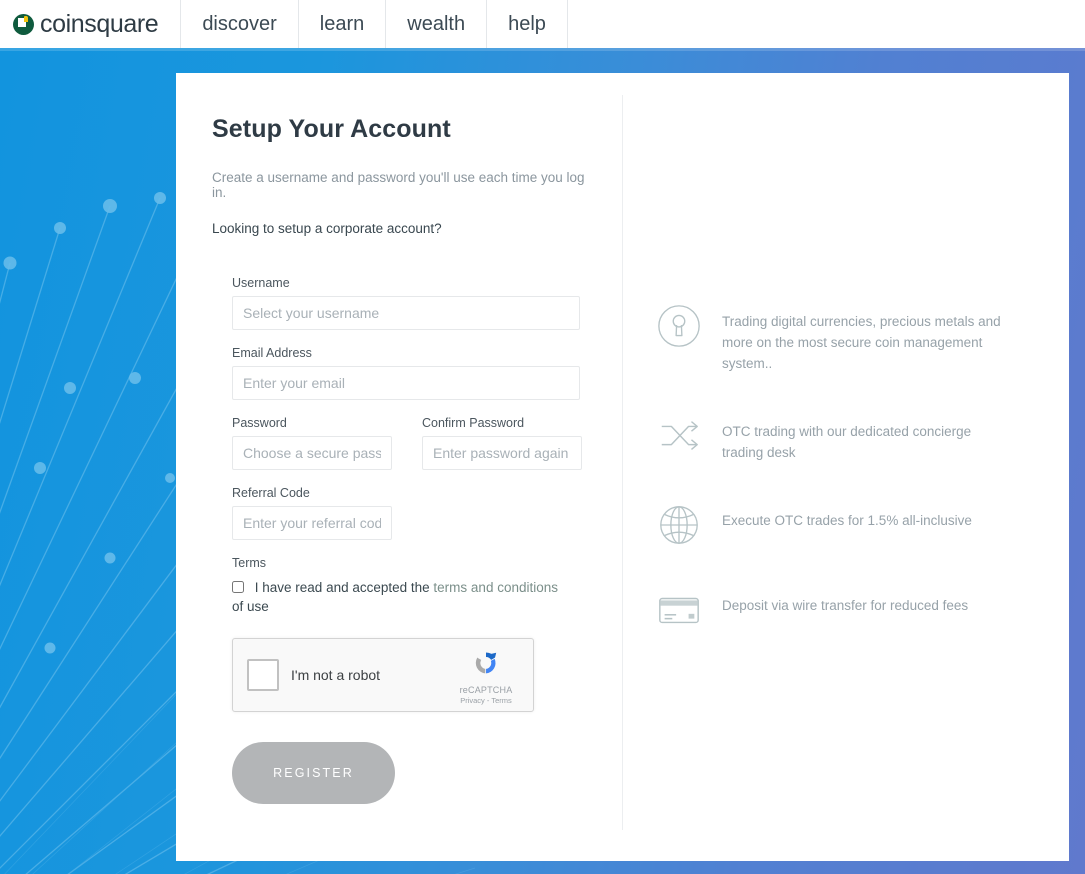 The width and height of the screenshot is (1085, 874). What do you see at coordinates (312, 523) in the screenshot?
I see `referral-code-input` at bounding box center [312, 523].